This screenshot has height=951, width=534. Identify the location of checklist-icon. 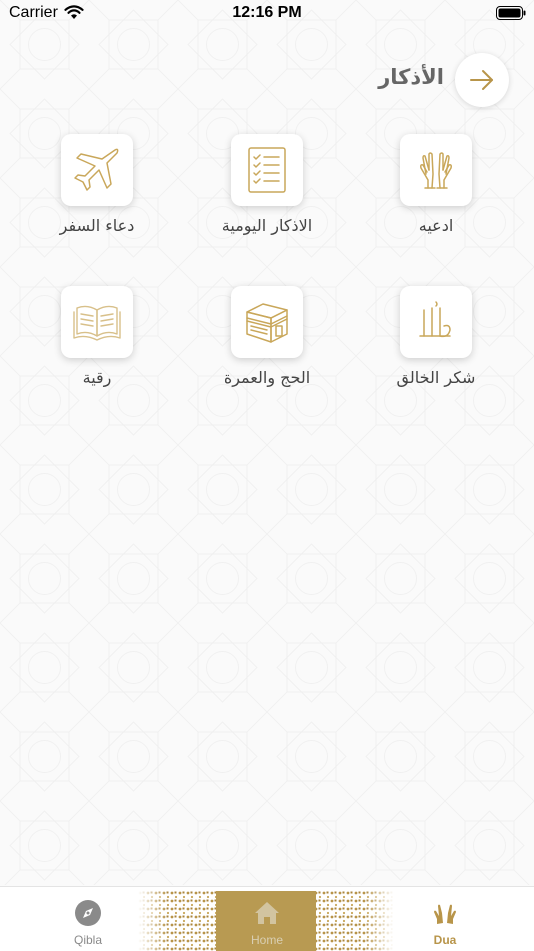
(267, 170).